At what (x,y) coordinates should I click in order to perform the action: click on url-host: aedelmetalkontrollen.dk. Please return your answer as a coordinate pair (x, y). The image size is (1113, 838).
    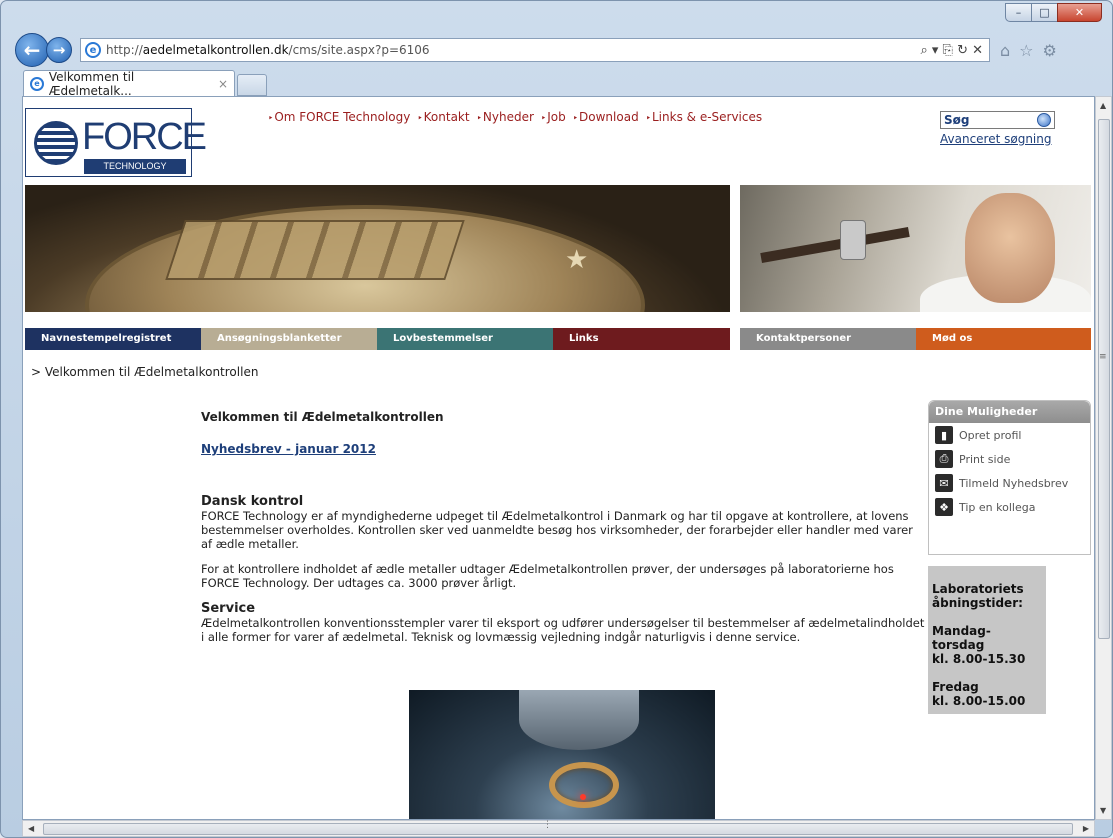
    Looking at the image, I should click on (215, 50).